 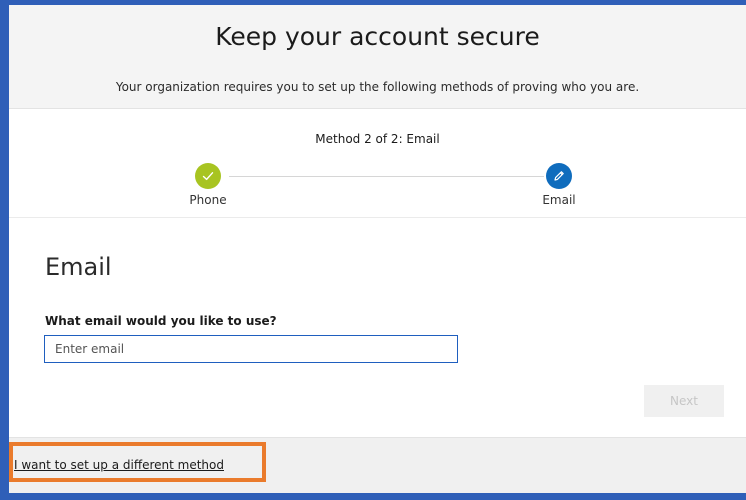 I want to click on highlight-annotation: I want to set up a different method, so click(x=137, y=462).